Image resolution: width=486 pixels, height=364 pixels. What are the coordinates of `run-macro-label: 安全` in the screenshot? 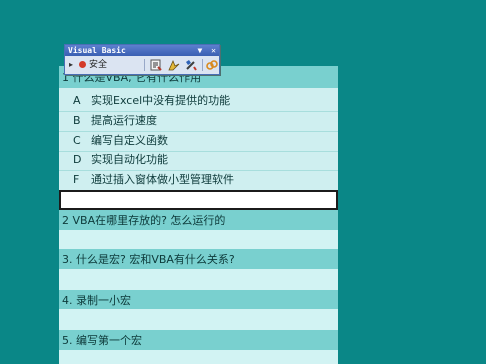 It's located at (98, 65).